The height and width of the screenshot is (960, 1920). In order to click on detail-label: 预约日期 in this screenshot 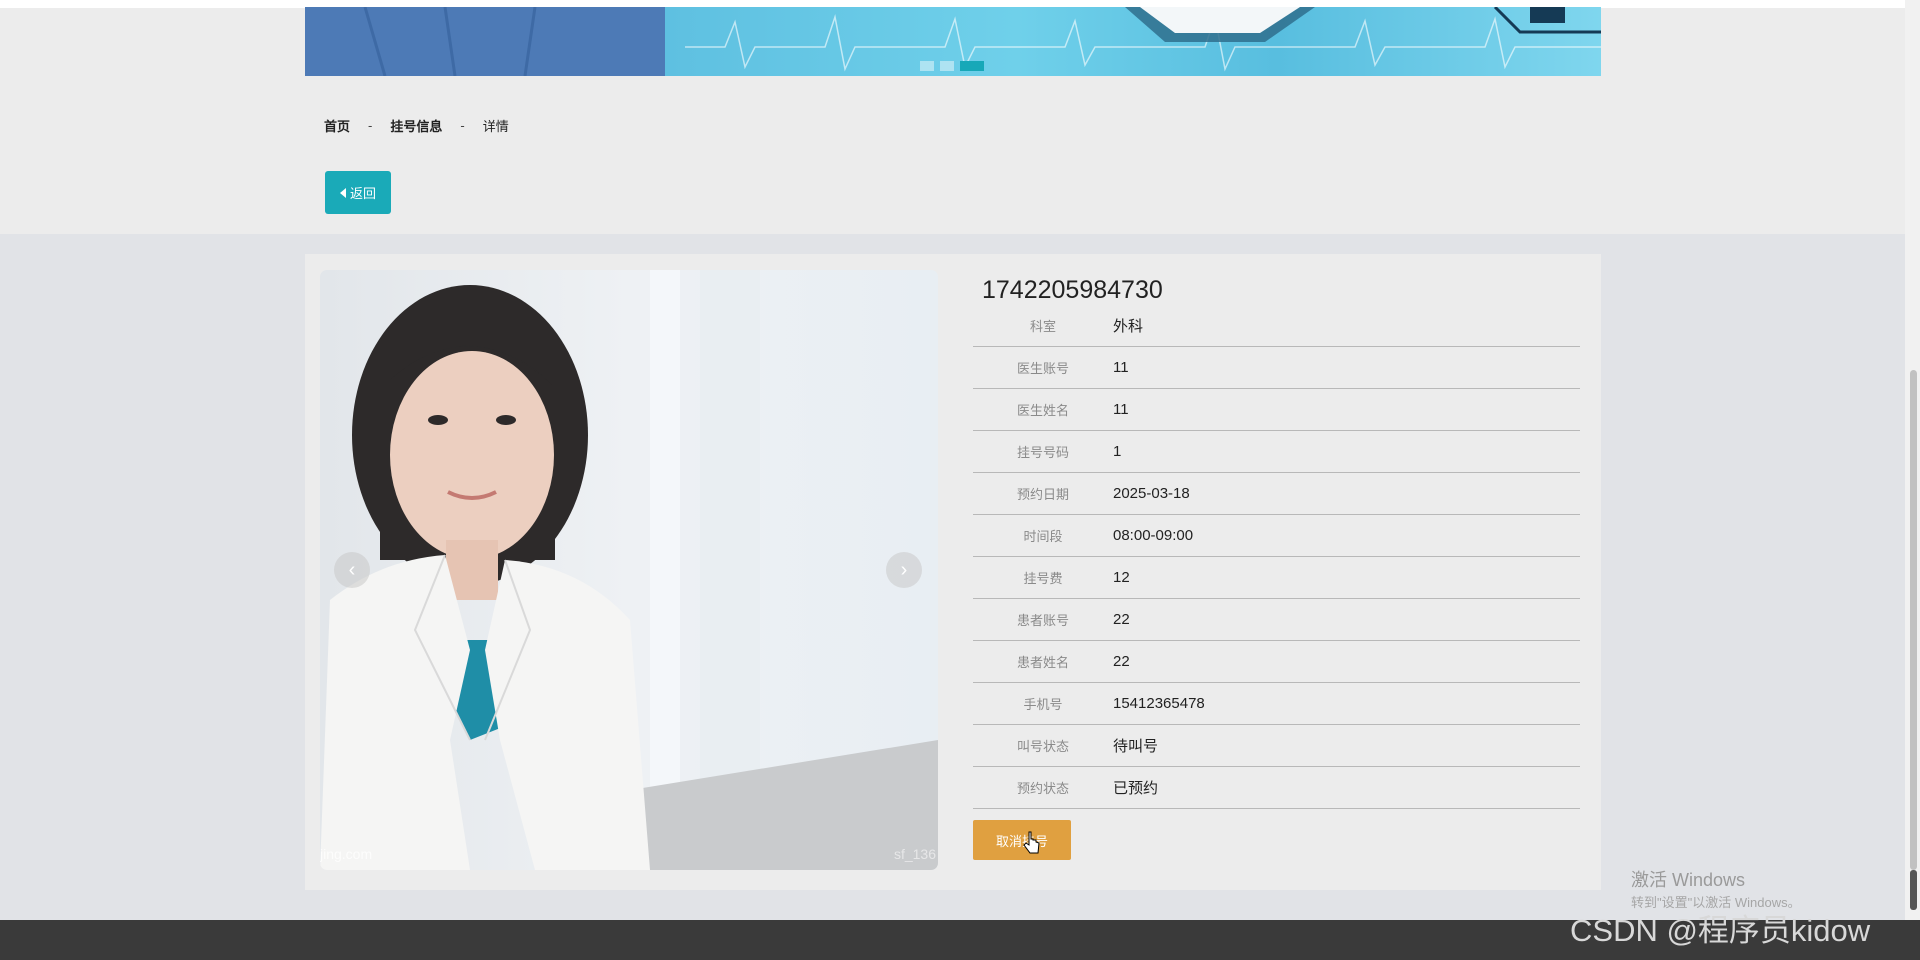, I will do `click(1042, 494)`.